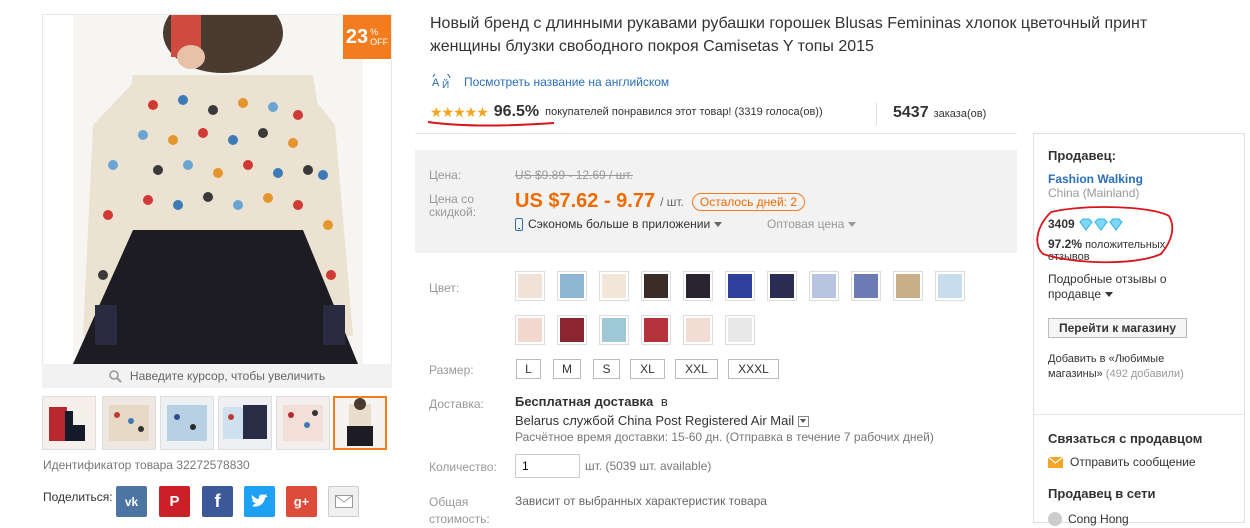 This screenshot has width=1250, height=528. I want to click on panel-divider, so click(1139, 414).